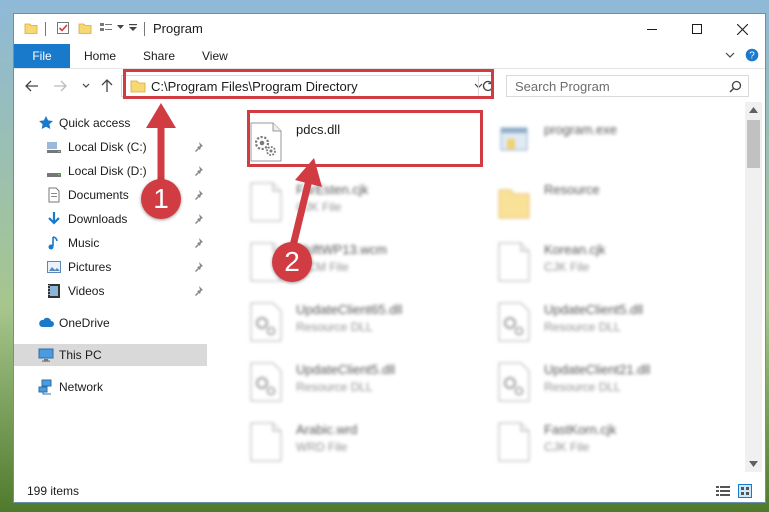 The width and height of the screenshot is (769, 512). What do you see at coordinates (300, 215) in the screenshot?
I see `arrow-2-shaft` at bounding box center [300, 215].